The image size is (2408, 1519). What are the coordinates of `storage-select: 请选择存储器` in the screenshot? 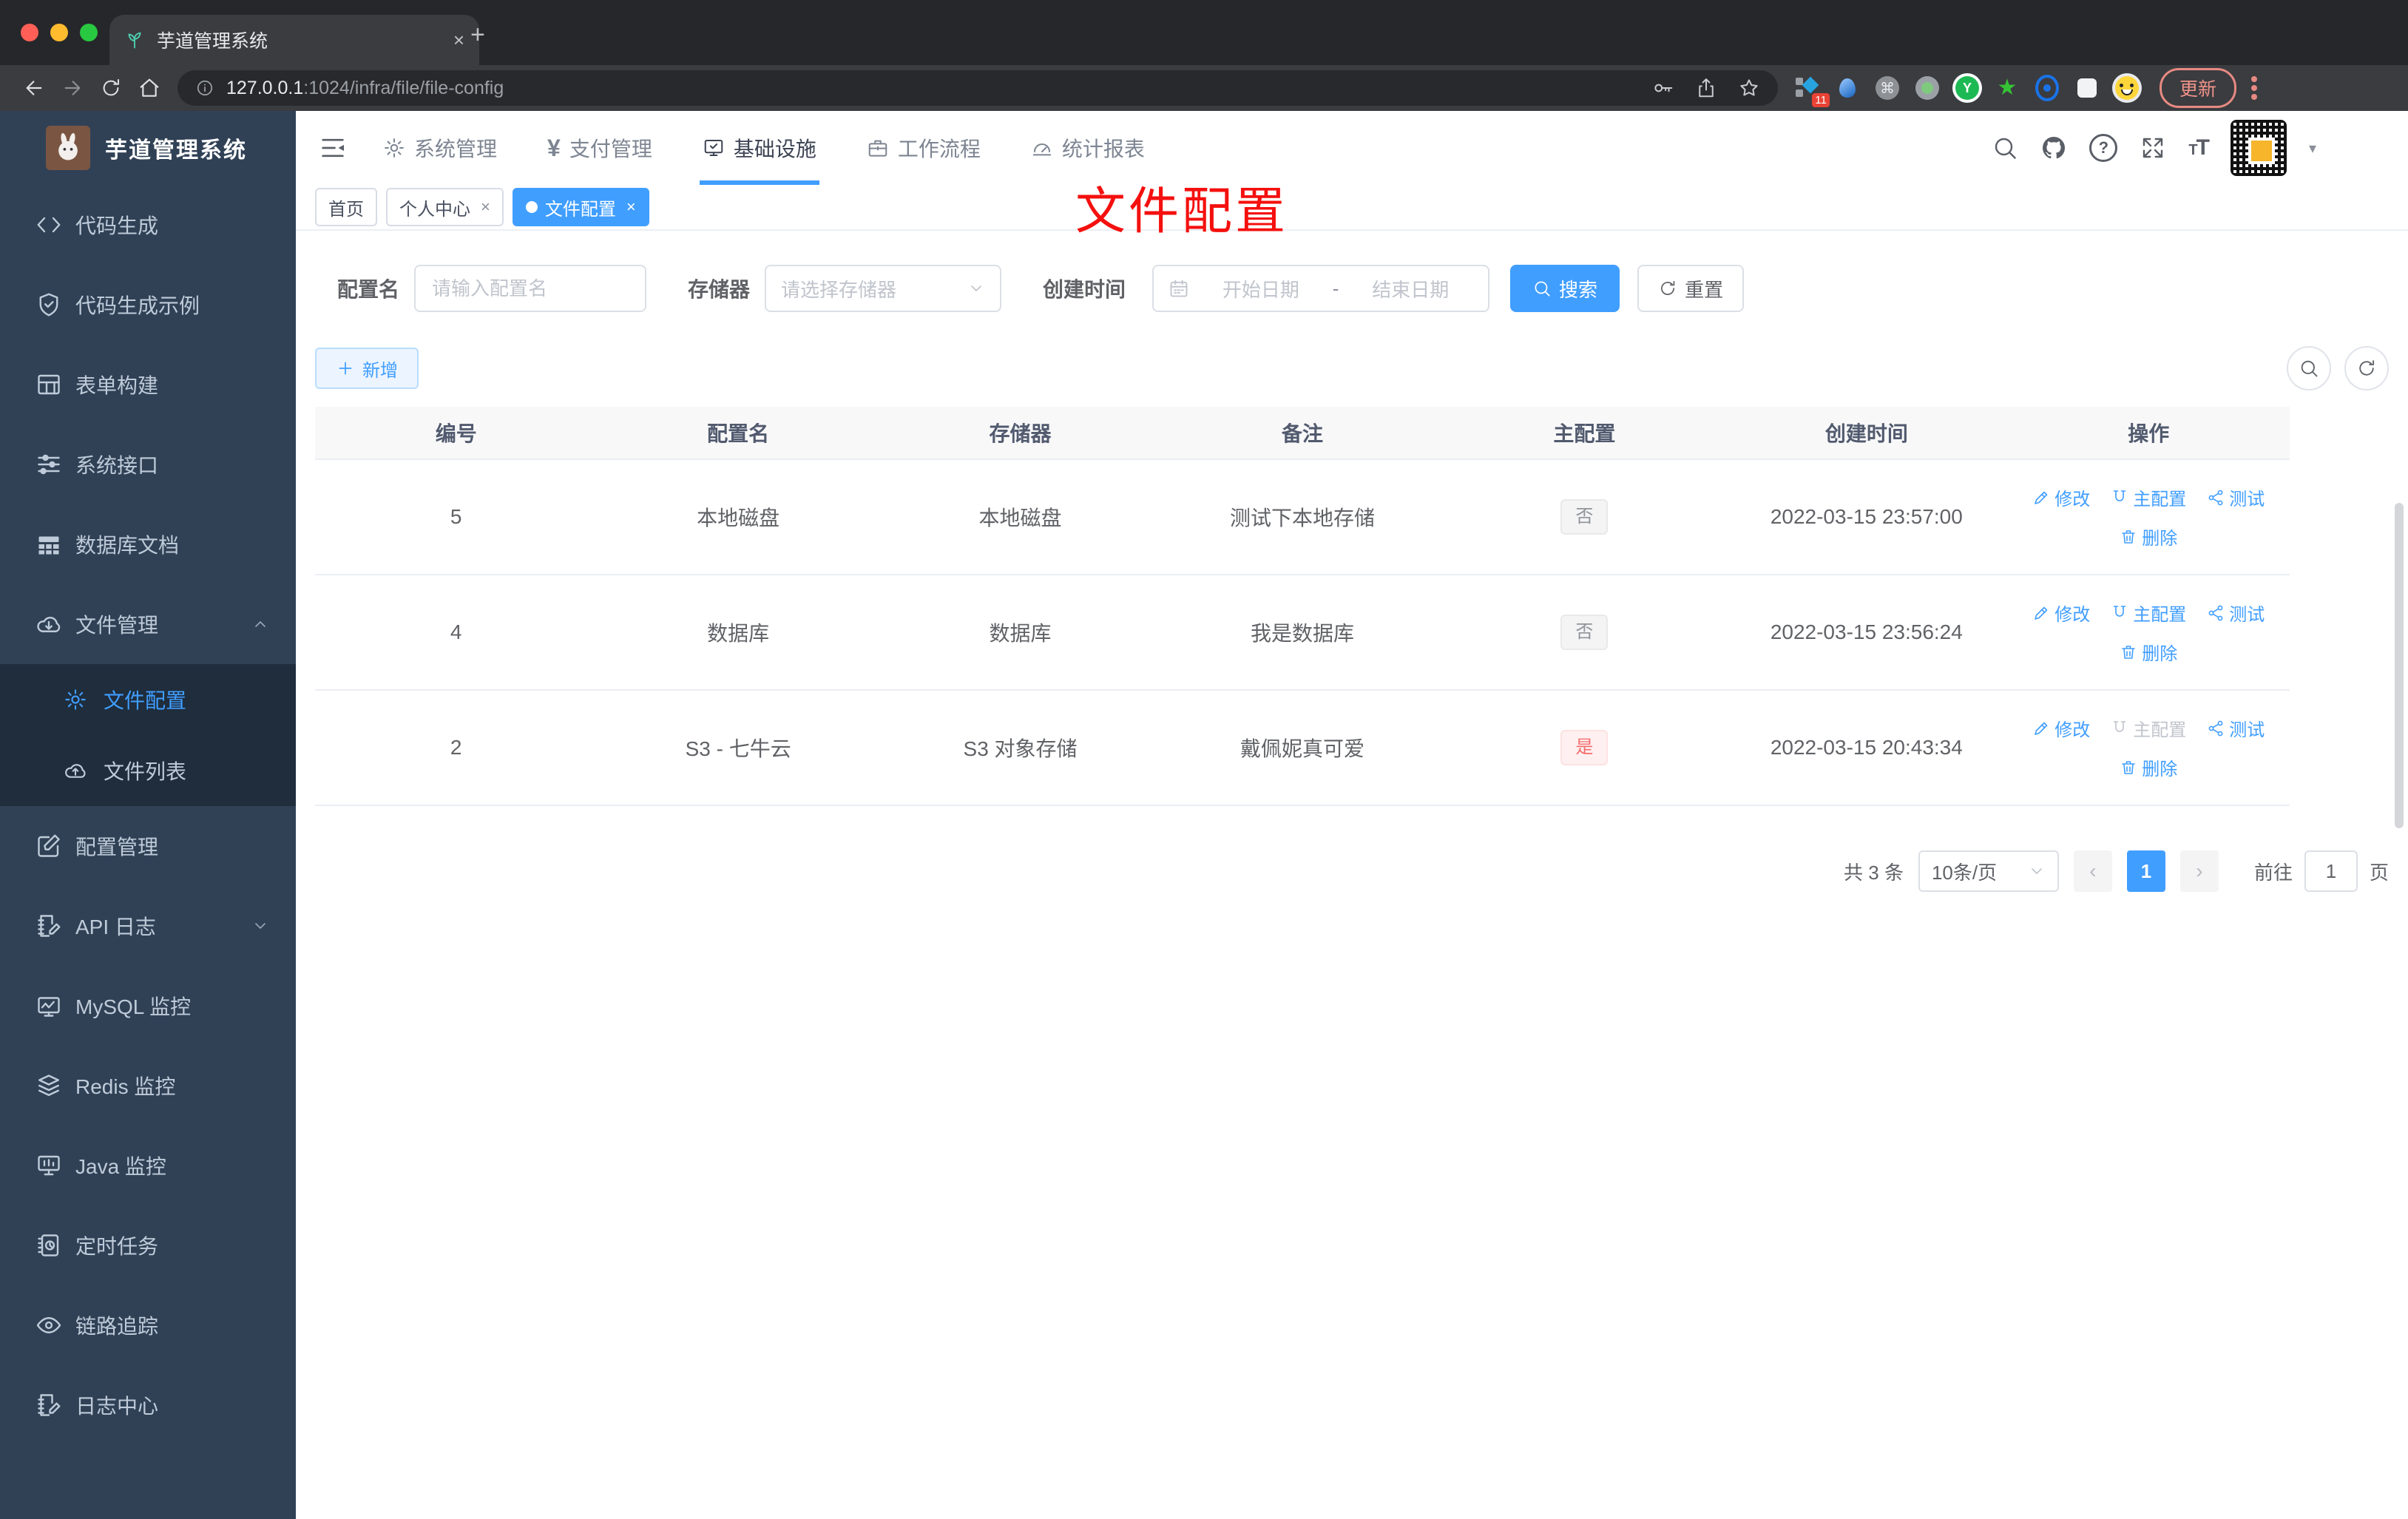 It's located at (883, 288).